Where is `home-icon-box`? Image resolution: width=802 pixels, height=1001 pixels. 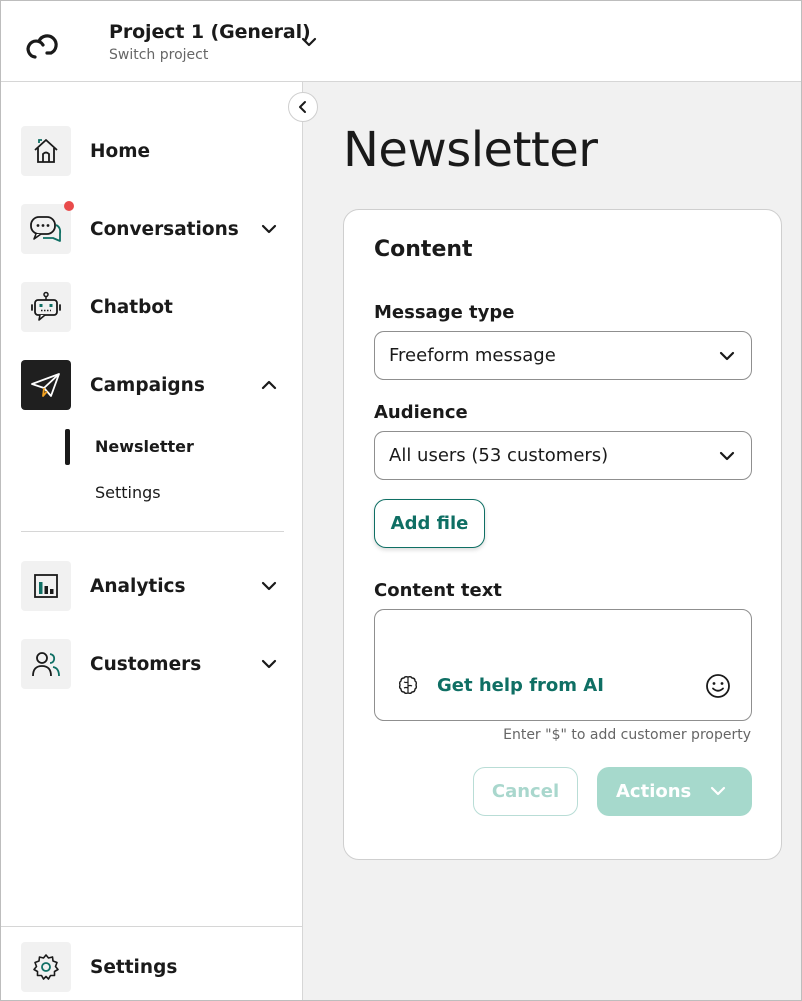 home-icon-box is located at coordinates (46, 151).